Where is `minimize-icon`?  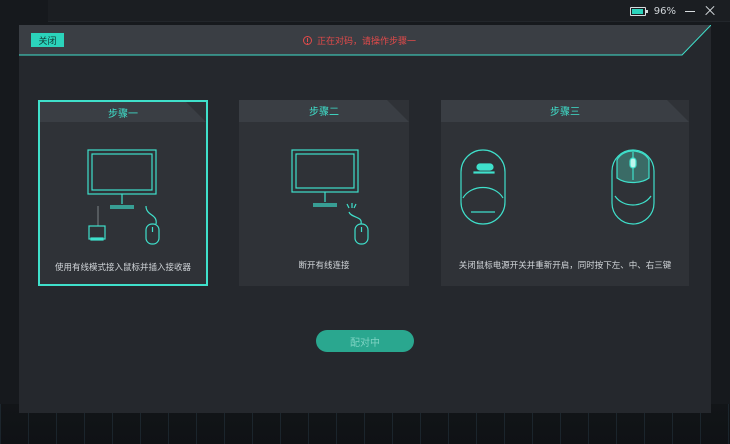 minimize-icon is located at coordinates (690, 11).